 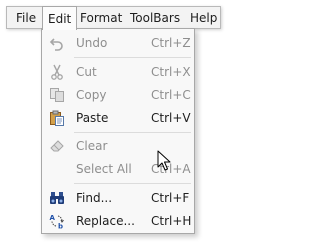 I want to click on menu-item-shortcut: Ctrl+Z, so click(x=171, y=43).